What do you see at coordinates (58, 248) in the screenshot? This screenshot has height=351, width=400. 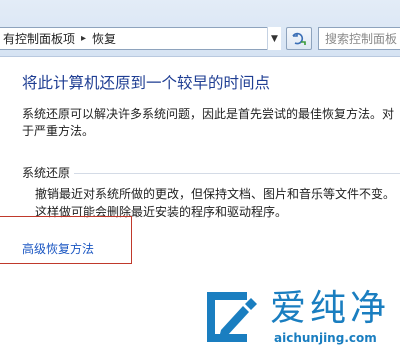 I see `advanced-recovery-link: 高级恢复方法` at bounding box center [58, 248].